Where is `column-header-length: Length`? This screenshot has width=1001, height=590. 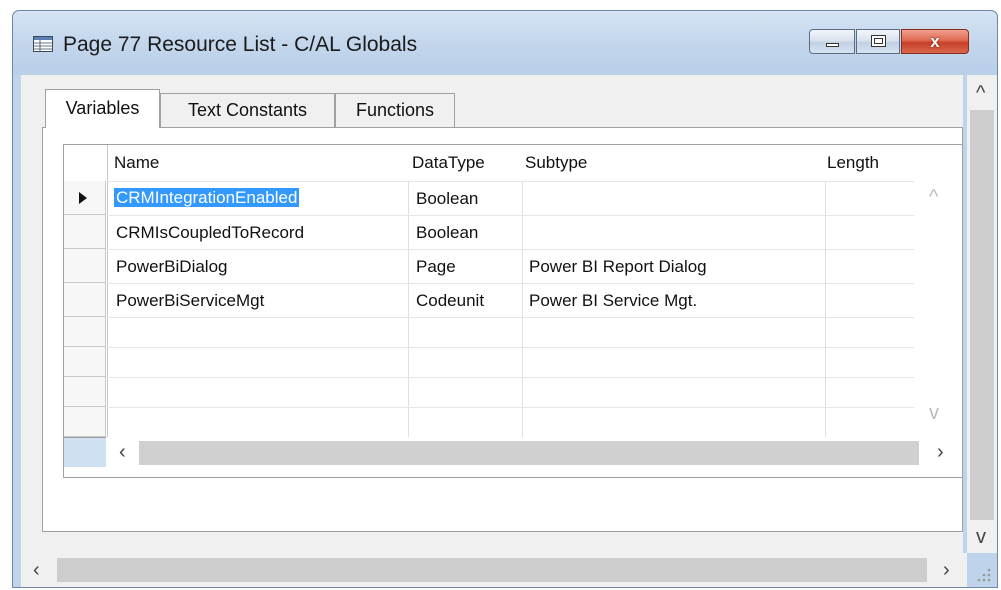
column-header-length: Length is located at coordinates (853, 163).